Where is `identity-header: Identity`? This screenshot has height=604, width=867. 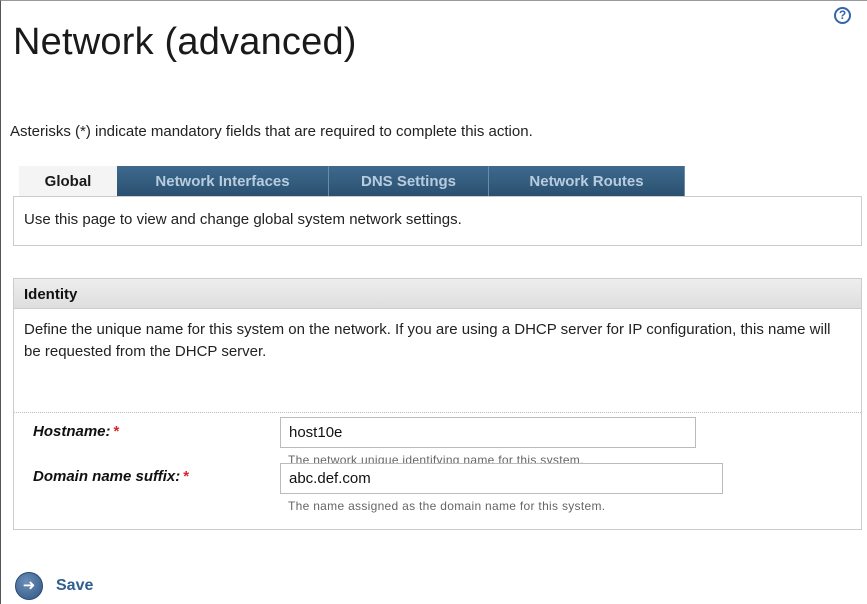 identity-header: Identity is located at coordinates (437, 294).